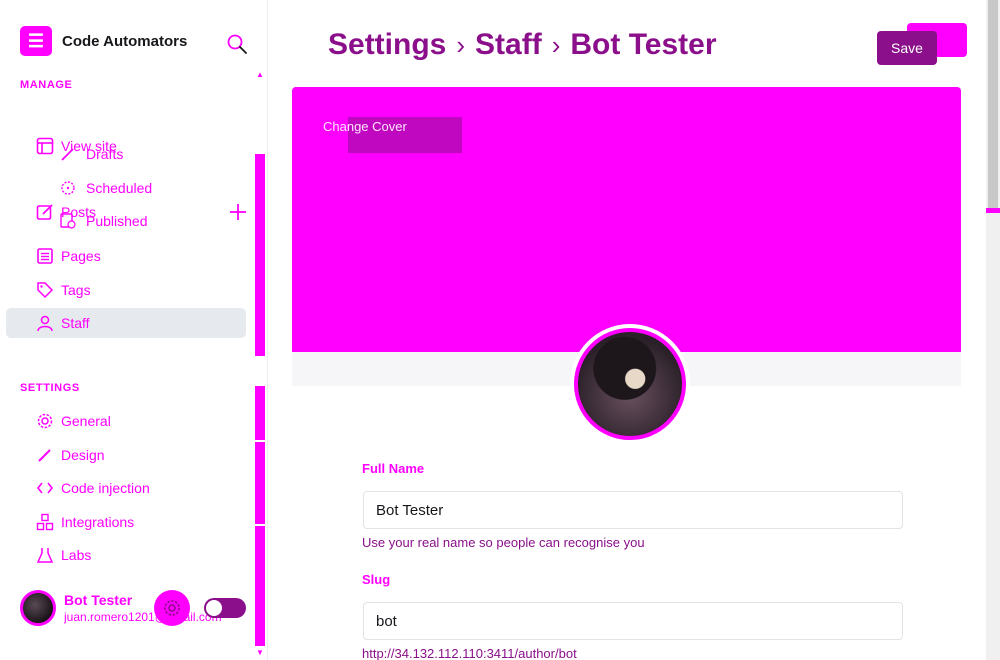 The image size is (1000, 660). Describe the element at coordinates (643, 44) in the screenshot. I see `page-title: Bot Tester` at that location.